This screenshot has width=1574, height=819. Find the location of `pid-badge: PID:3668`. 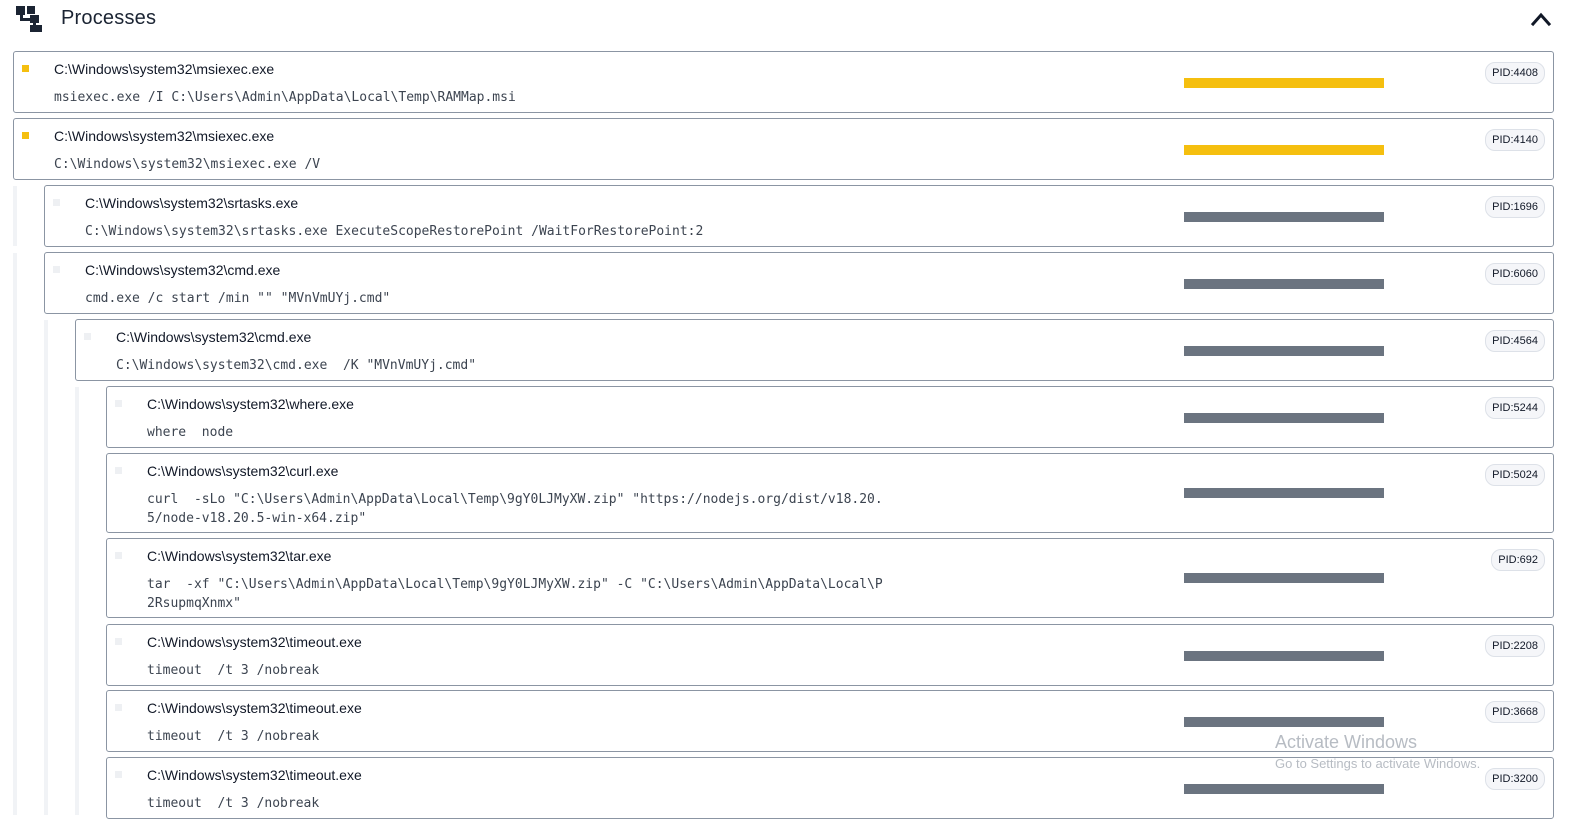

pid-badge: PID:3668 is located at coordinates (1515, 712).